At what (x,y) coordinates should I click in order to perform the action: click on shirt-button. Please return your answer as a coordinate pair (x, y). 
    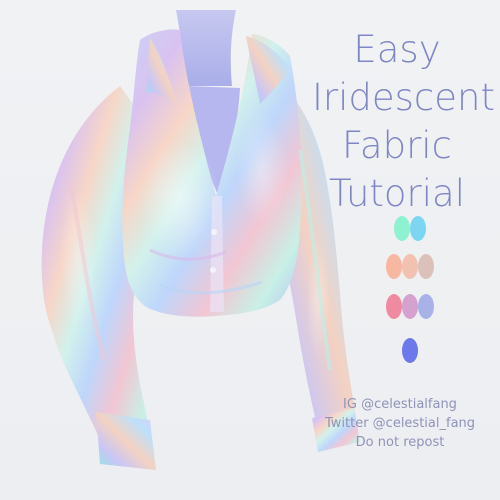
    Looking at the image, I should click on (213, 270).